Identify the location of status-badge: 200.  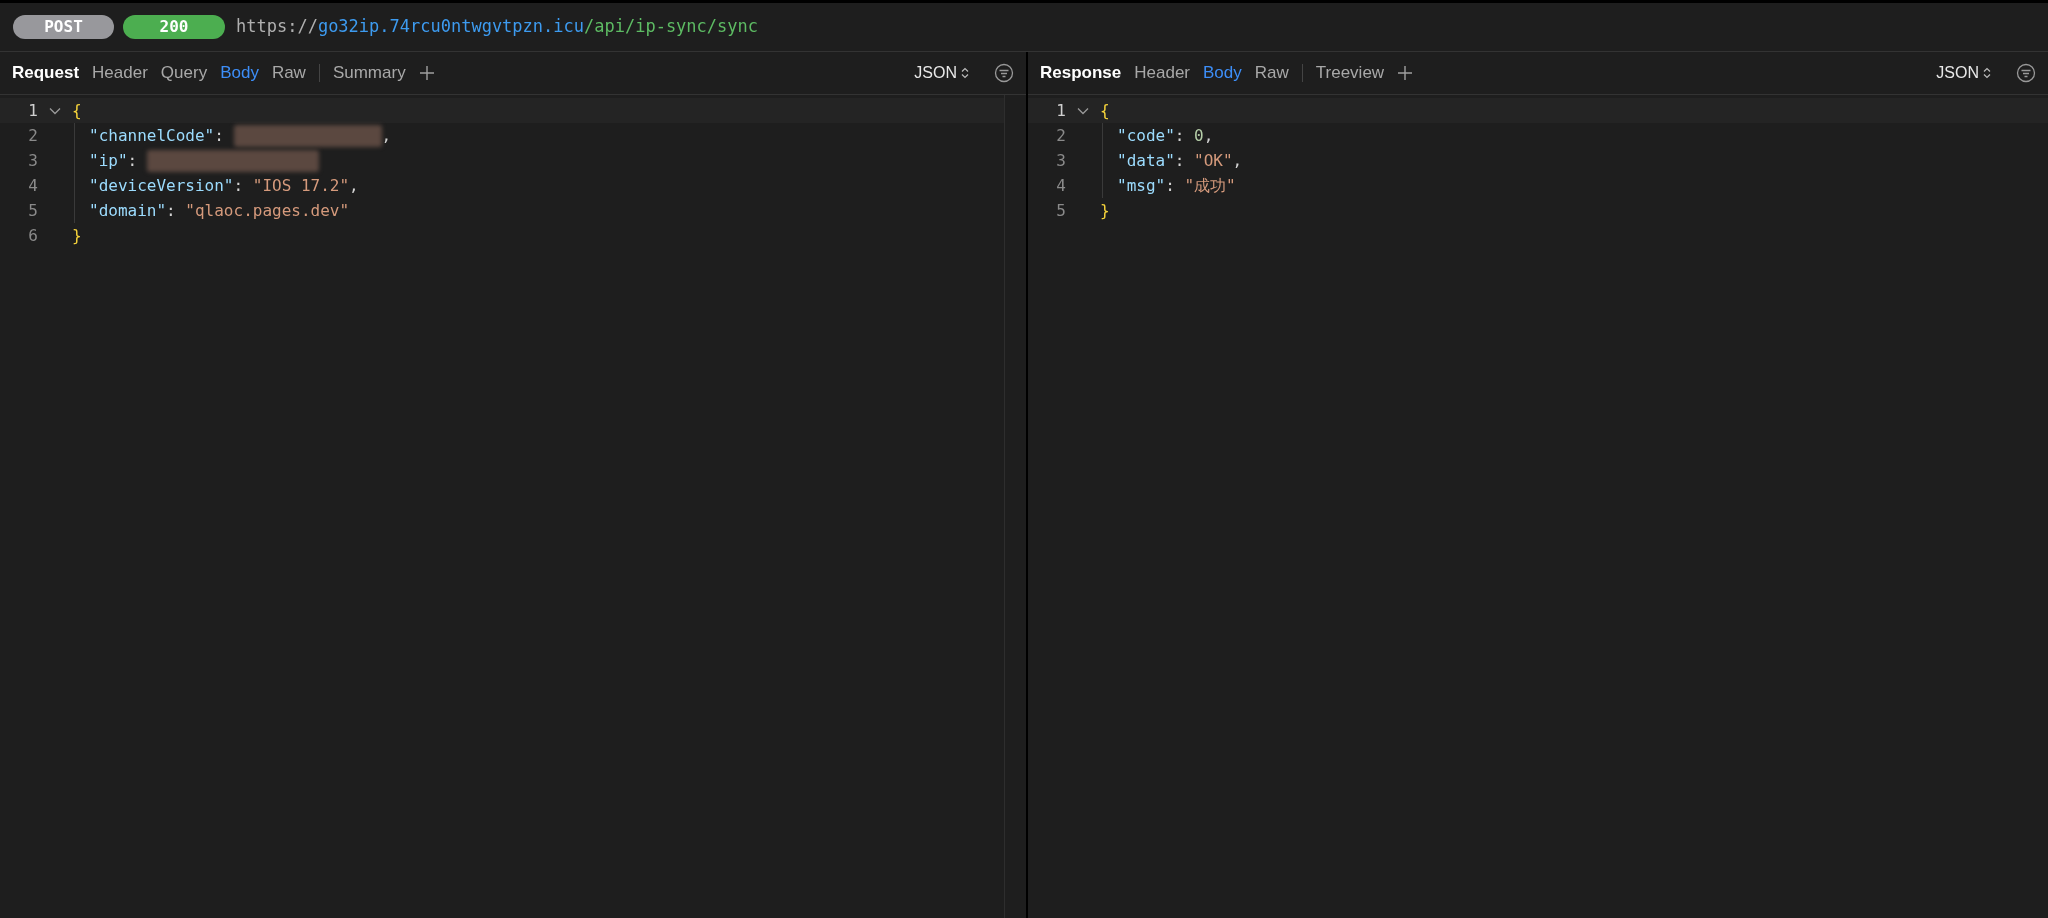
(174, 27).